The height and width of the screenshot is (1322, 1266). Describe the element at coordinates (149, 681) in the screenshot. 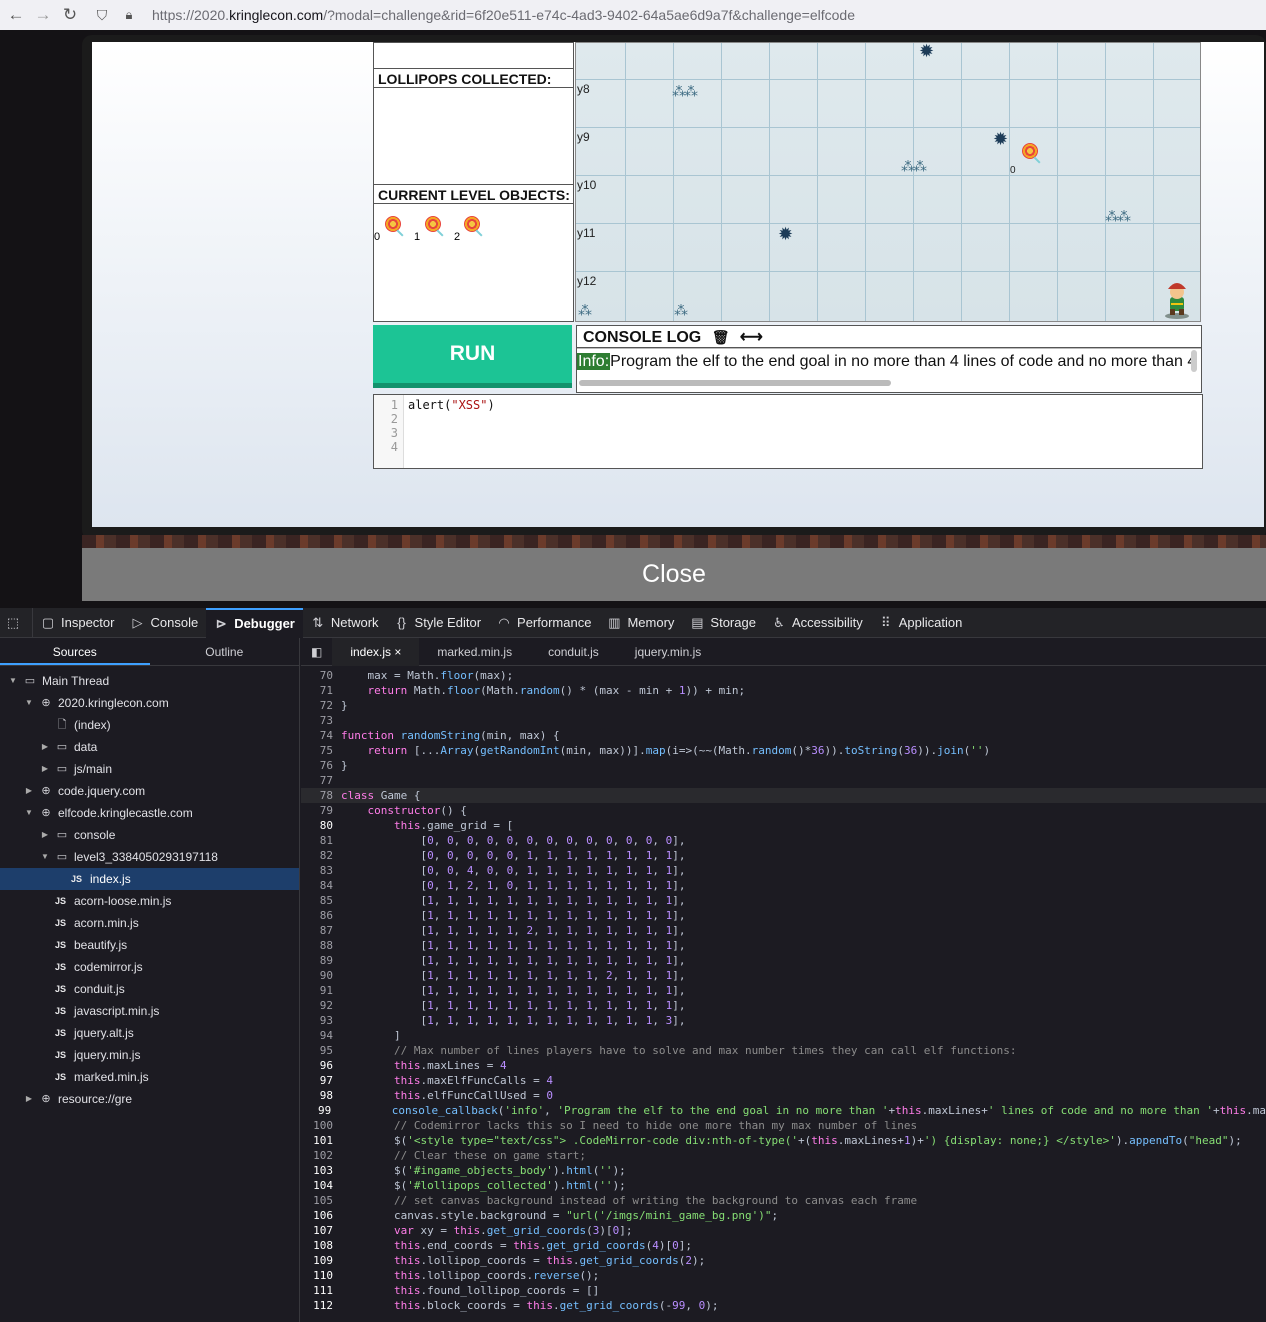

I see `tree-item: ▼ ▭ Main Thread` at that location.